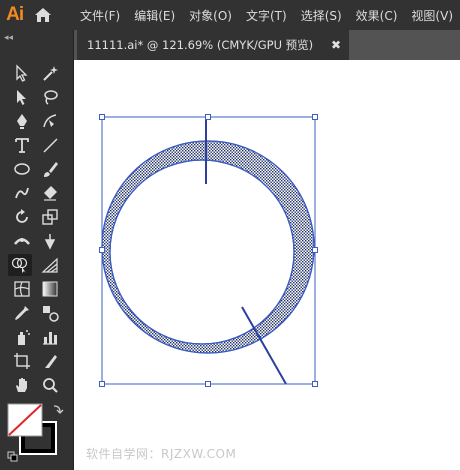 This screenshot has width=460, height=470. What do you see at coordinates (22, 121) in the screenshot?
I see `pen-tool-icon` at bounding box center [22, 121].